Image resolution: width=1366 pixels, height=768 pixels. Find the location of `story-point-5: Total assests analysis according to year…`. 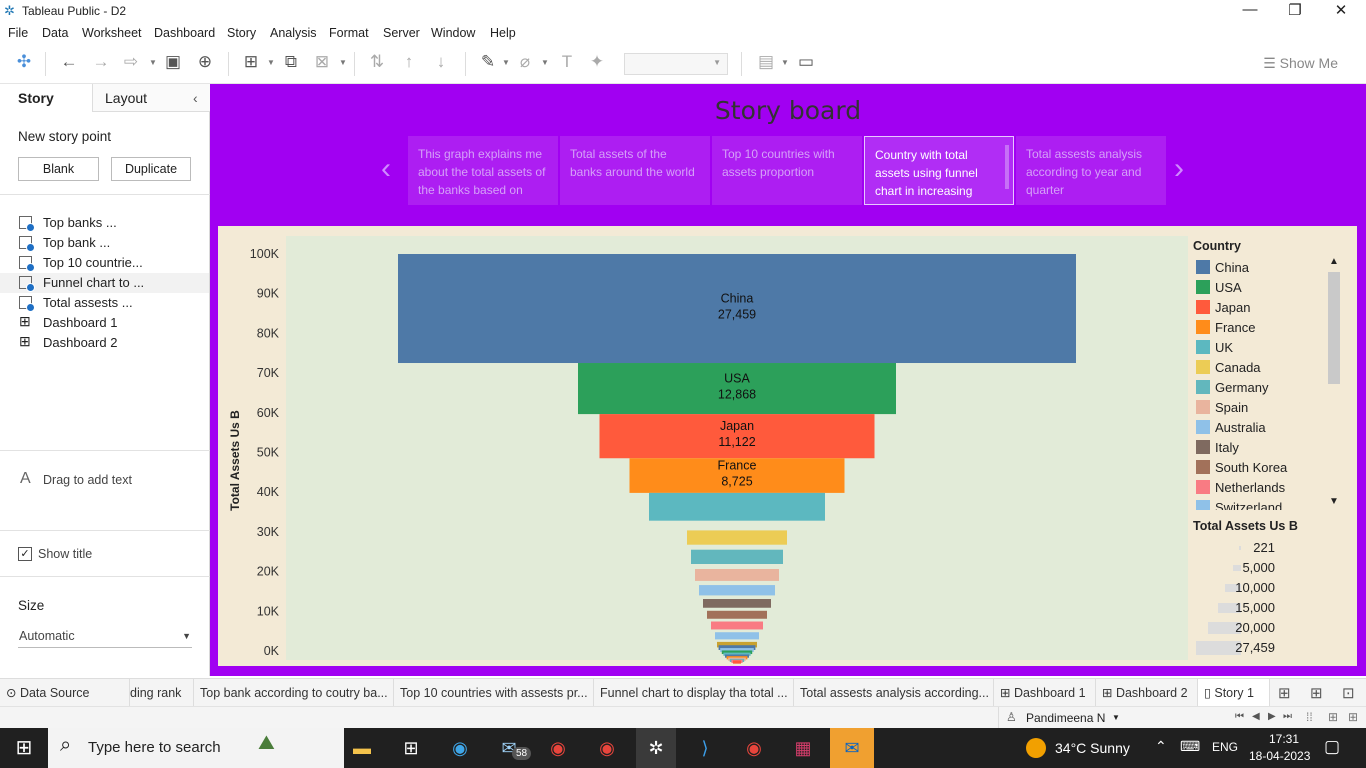

story-point-5: Total assests analysis according to year… is located at coordinates (1091, 170).